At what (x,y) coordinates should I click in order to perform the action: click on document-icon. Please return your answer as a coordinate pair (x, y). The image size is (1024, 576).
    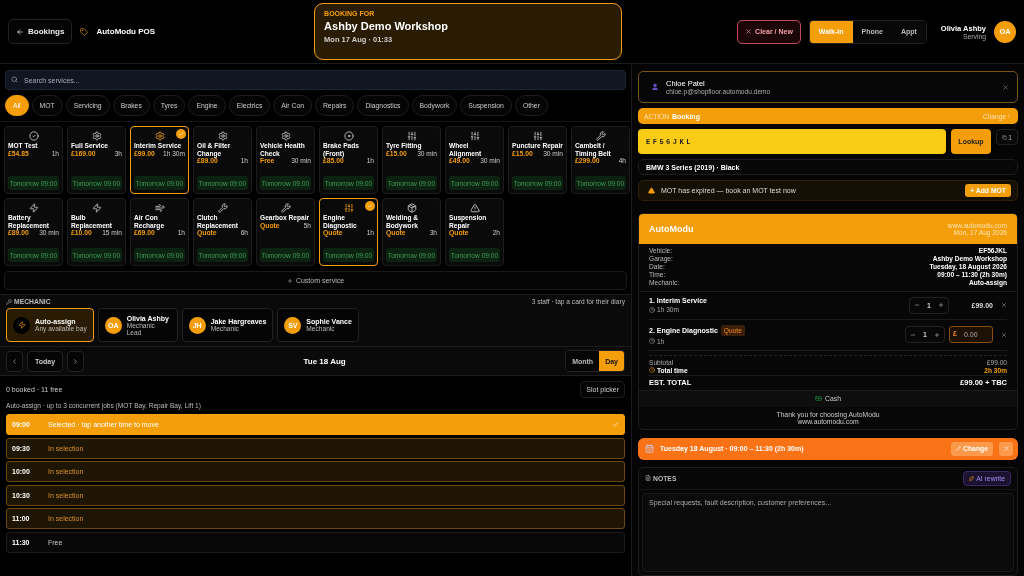
    Looking at the image, I should click on (648, 478).